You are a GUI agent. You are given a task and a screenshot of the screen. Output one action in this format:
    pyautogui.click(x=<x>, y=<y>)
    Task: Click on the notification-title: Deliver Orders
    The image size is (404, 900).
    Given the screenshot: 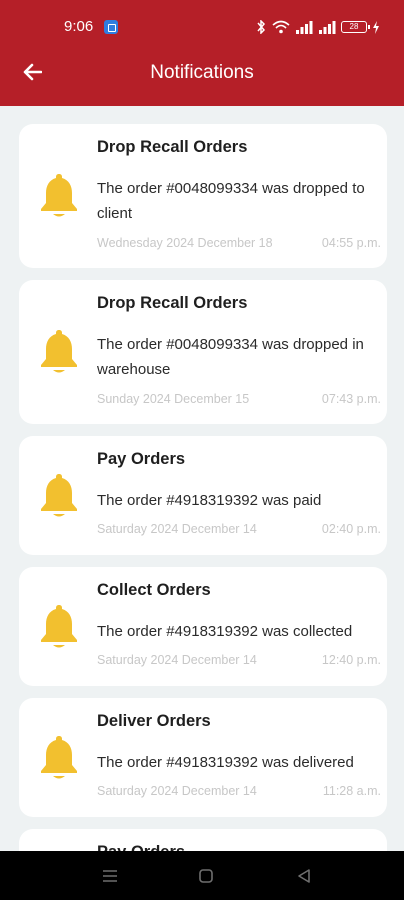 What is the action you would take?
    pyautogui.click(x=154, y=721)
    